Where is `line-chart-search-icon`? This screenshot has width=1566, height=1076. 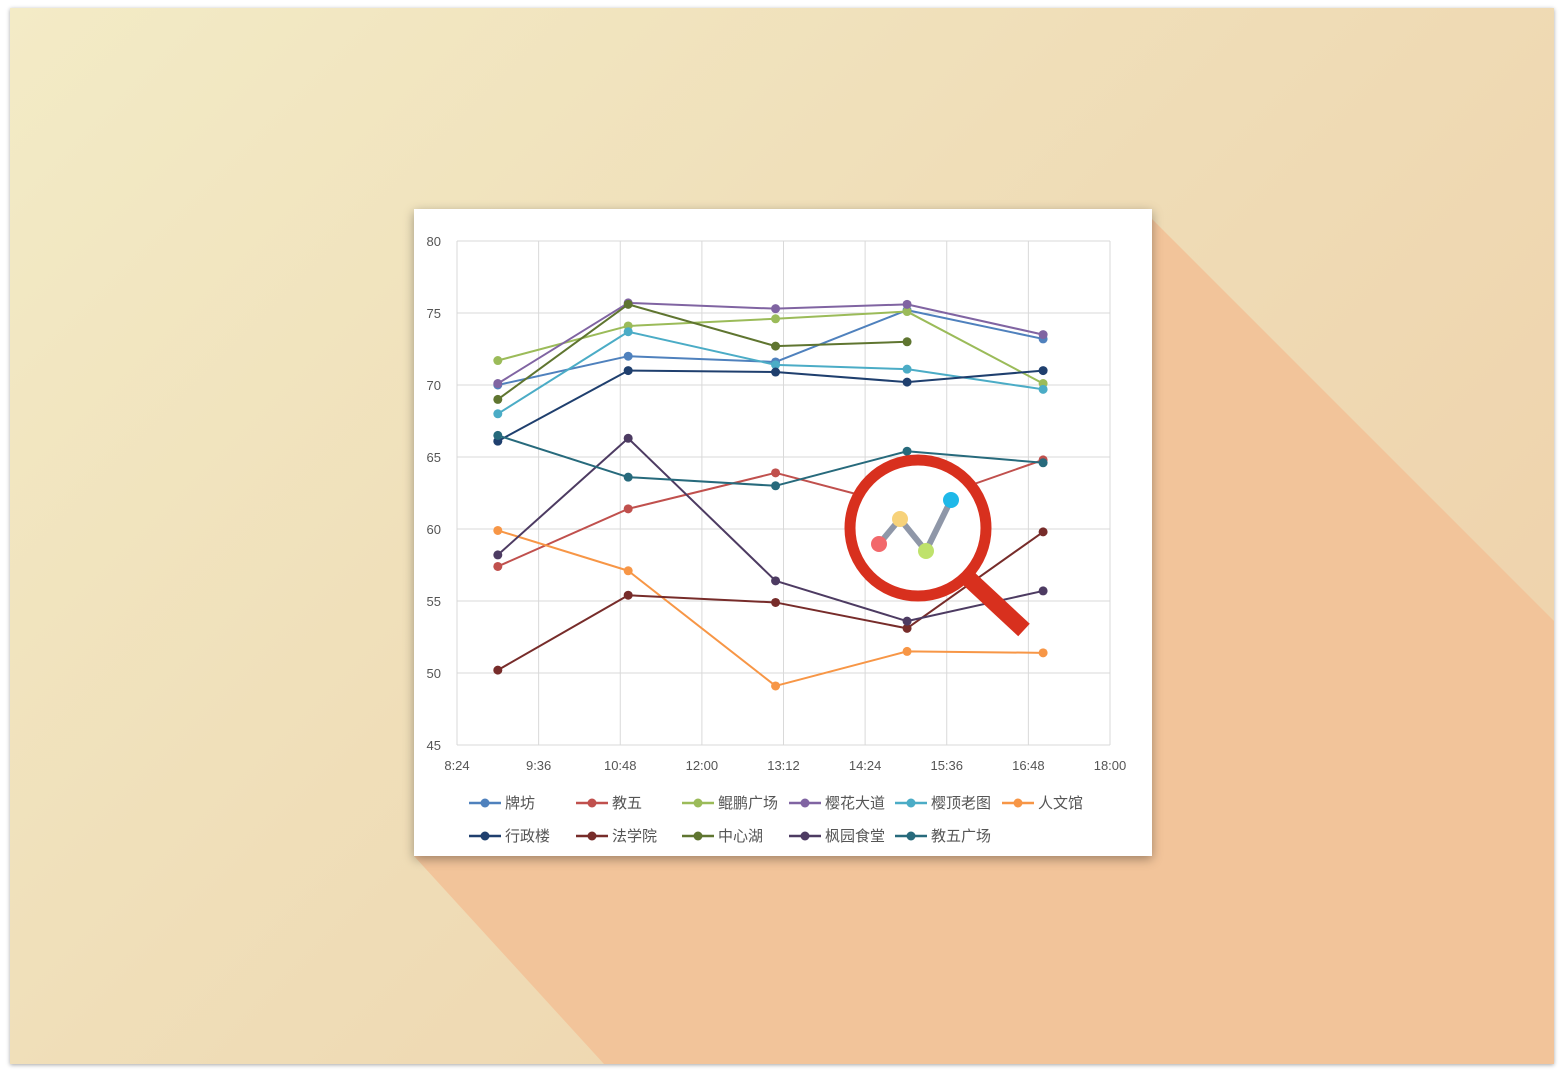
line-chart-search-icon is located at coordinates (937, 545).